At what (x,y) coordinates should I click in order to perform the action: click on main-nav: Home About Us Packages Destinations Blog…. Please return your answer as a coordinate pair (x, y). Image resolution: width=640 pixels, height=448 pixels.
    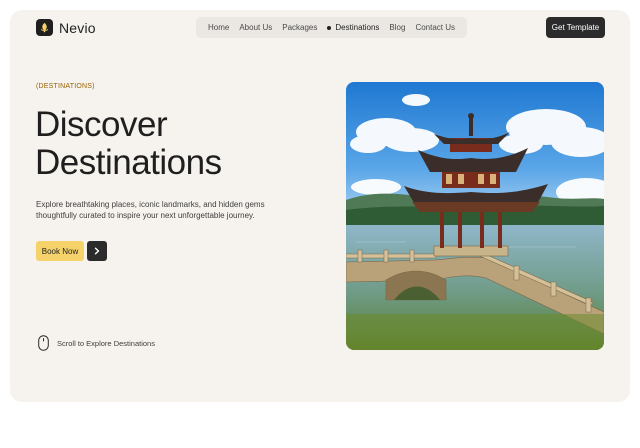
    Looking at the image, I should click on (332, 27).